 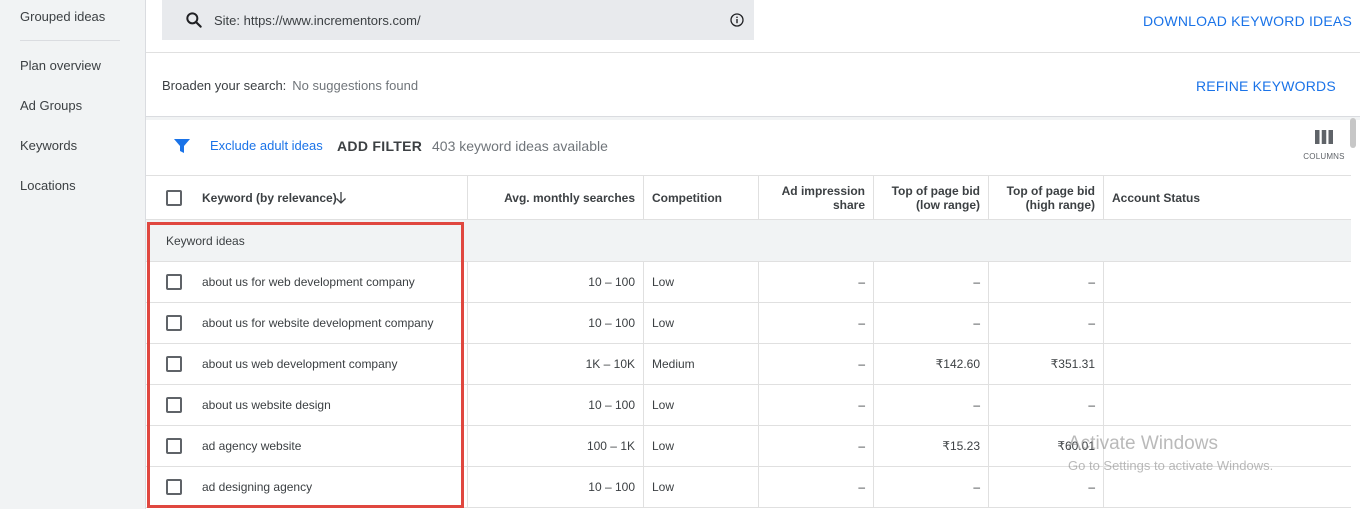 I want to click on header-avg-monthly-searches: Avg. monthly searches, so click(x=556, y=198).